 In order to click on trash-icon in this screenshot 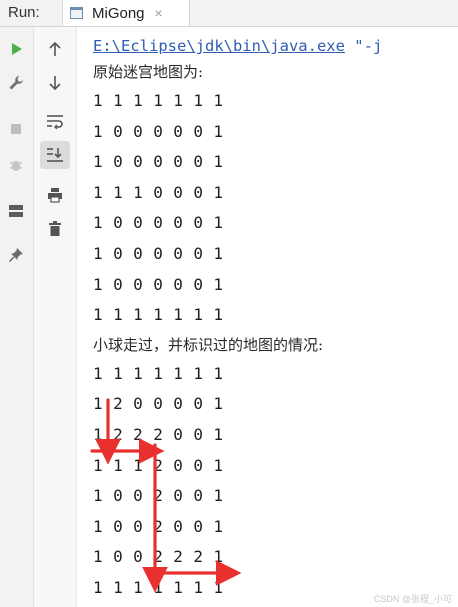, I will do `click(55, 229)`.